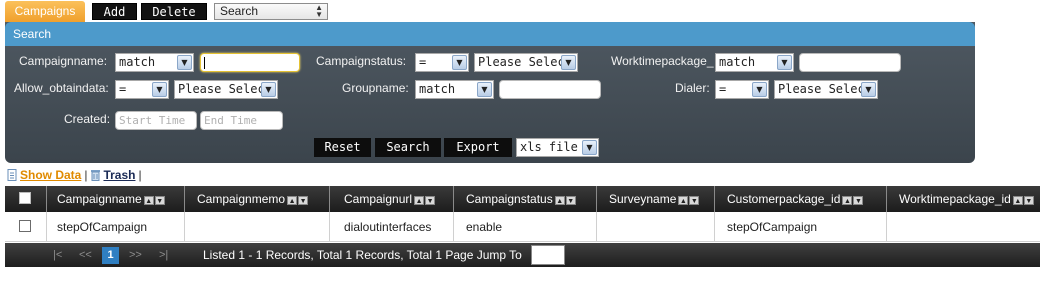  I want to click on reset-button: Reset, so click(342, 147).